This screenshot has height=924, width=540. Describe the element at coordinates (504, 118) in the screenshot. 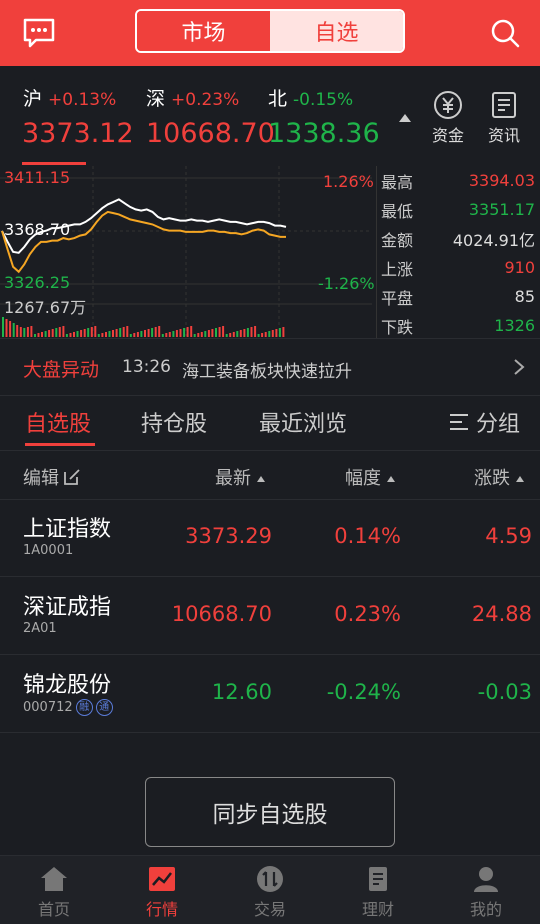

I see `news-button: 资讯` at that location.